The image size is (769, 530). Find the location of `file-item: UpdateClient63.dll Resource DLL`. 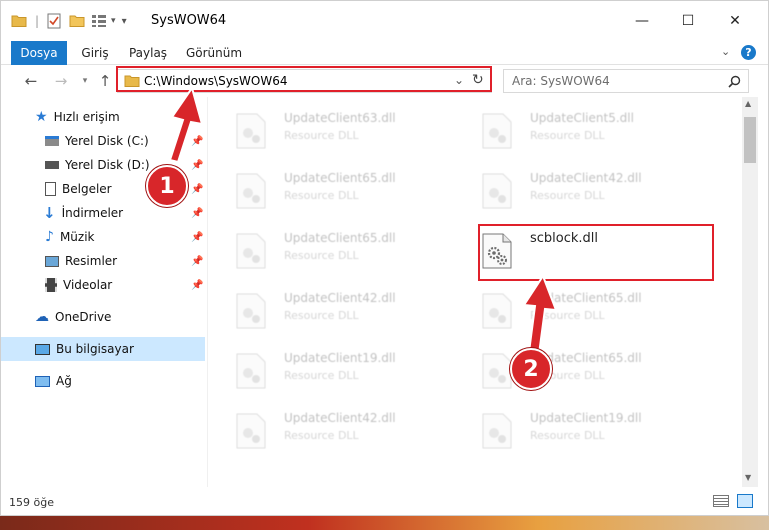

file-item: UpdateClient63.dll Resource DLL is located at coordinates (332, 129).